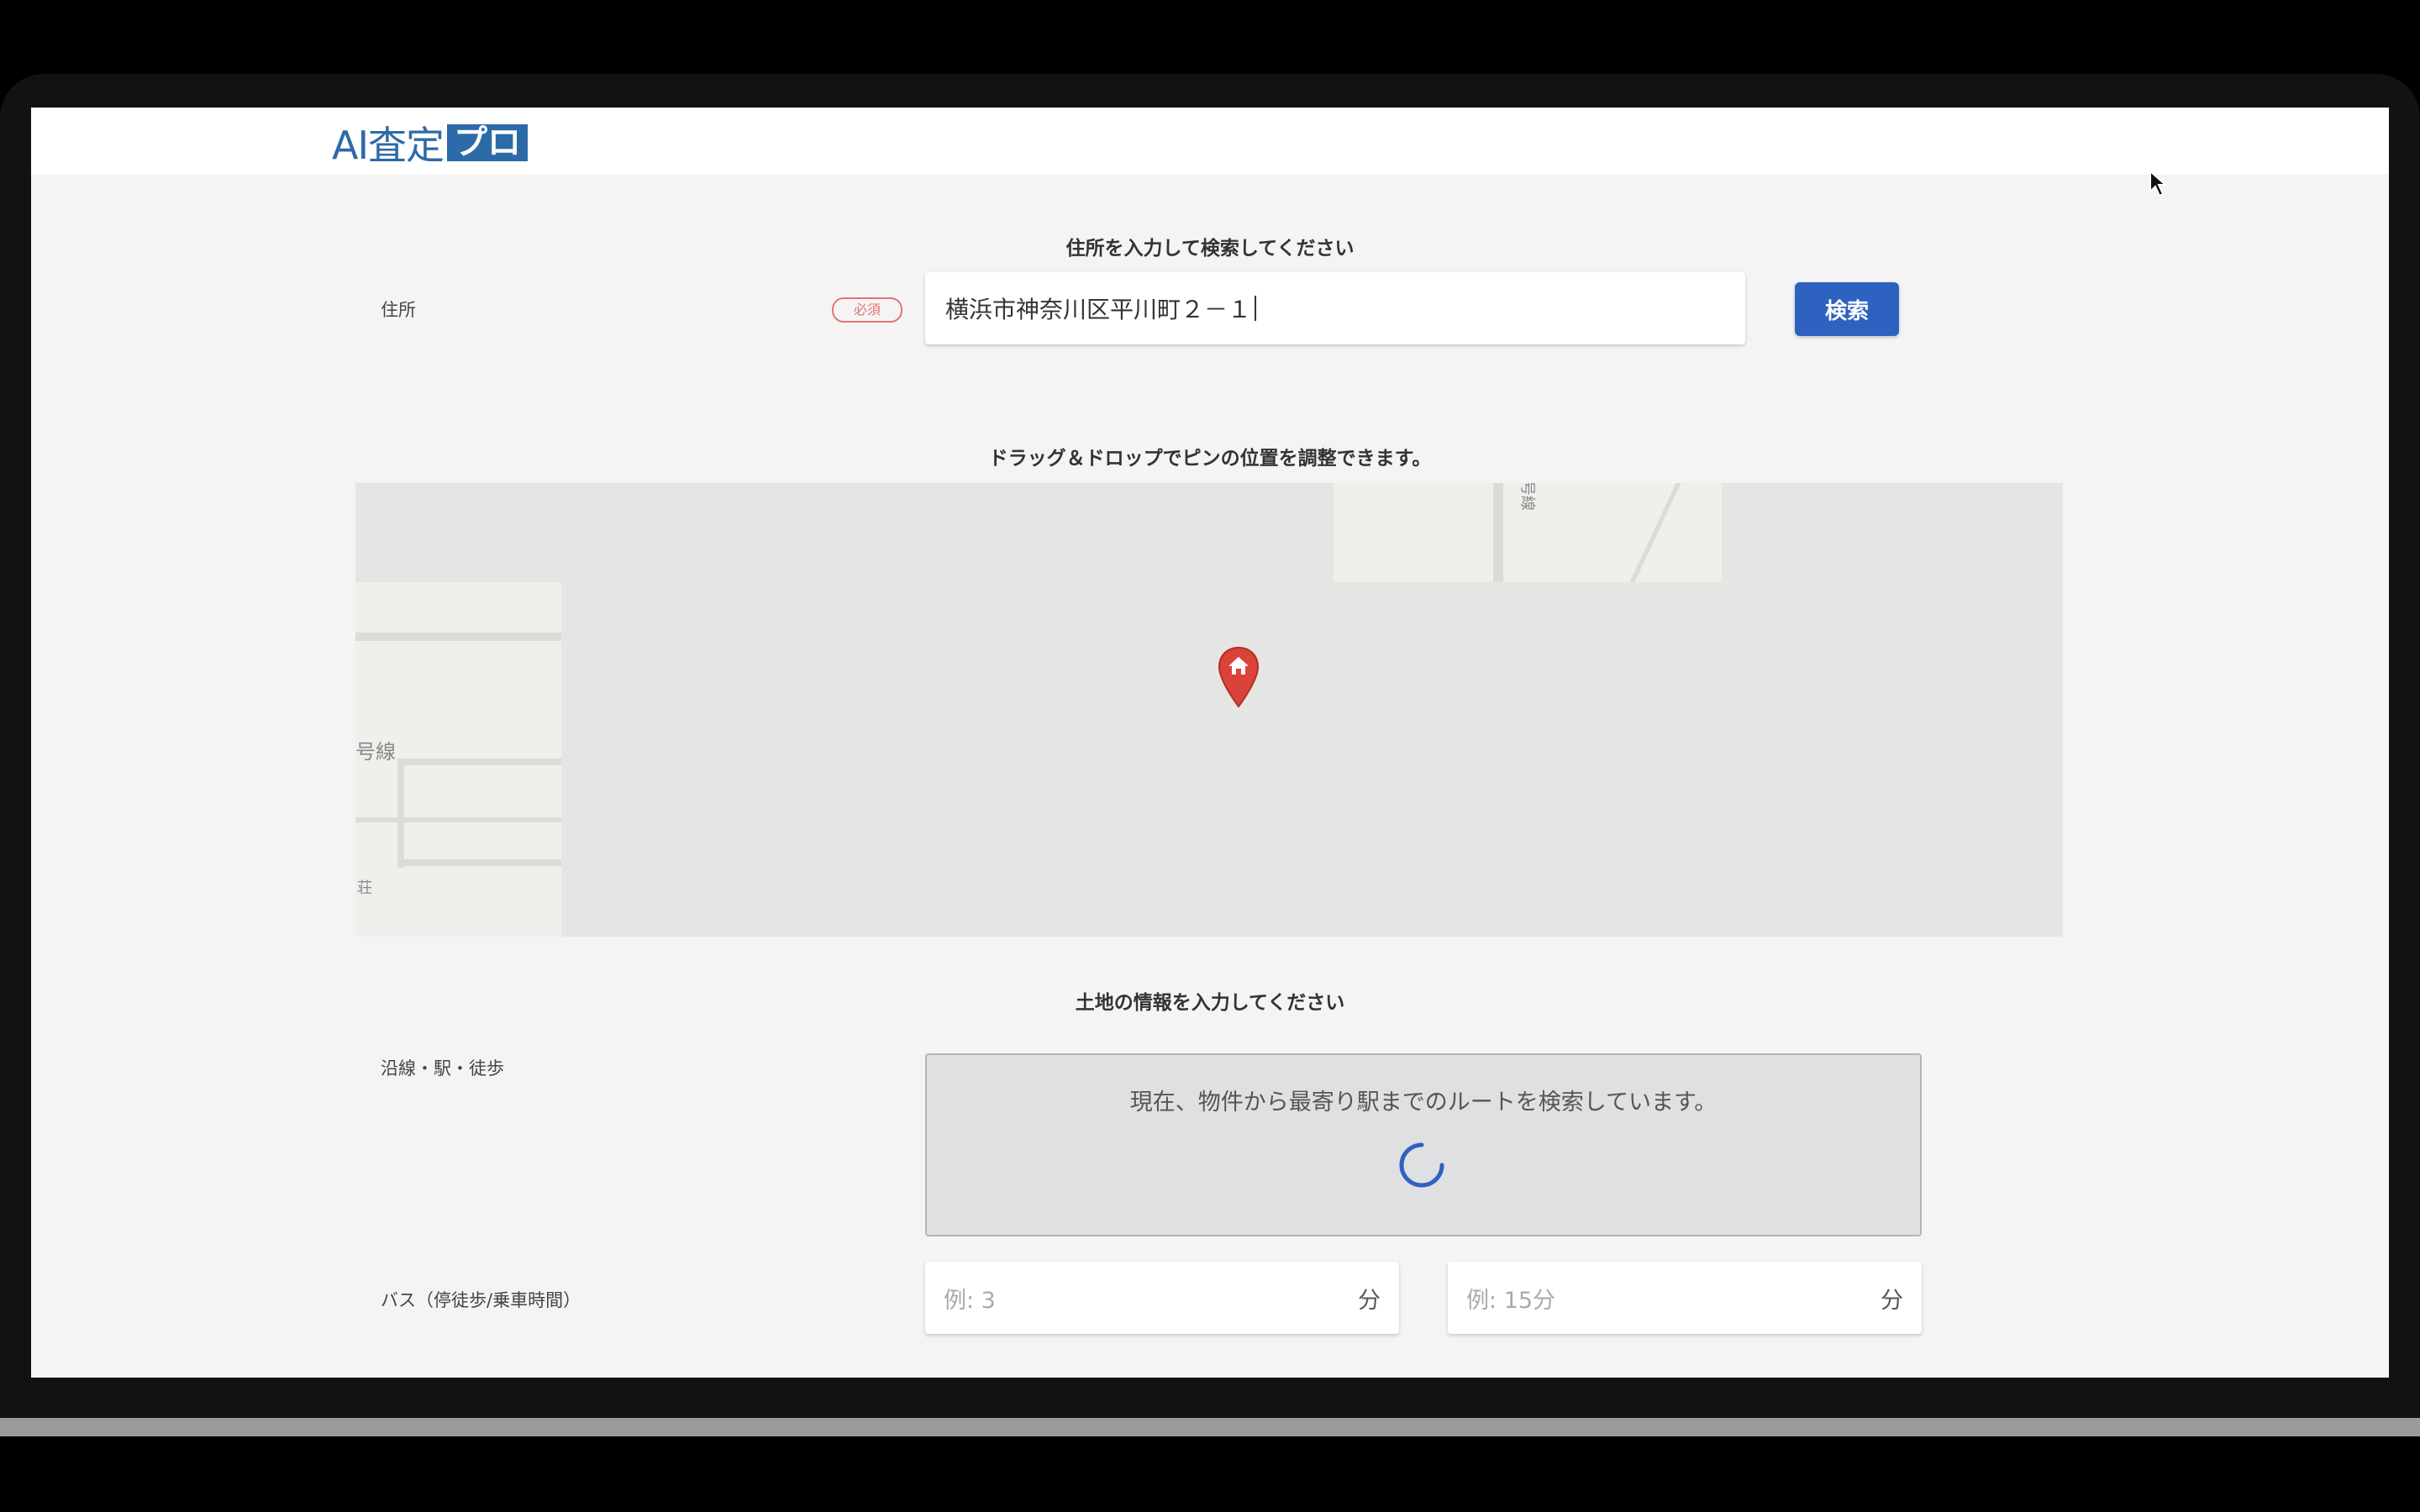 The width and height of the screenshot is (2420, 1512). What do you see at coordinates (1098, 309) in the screenshot?
I see `address-value: 横浜市神奈川区平川町２－１` at bounding box center [1098, 309].